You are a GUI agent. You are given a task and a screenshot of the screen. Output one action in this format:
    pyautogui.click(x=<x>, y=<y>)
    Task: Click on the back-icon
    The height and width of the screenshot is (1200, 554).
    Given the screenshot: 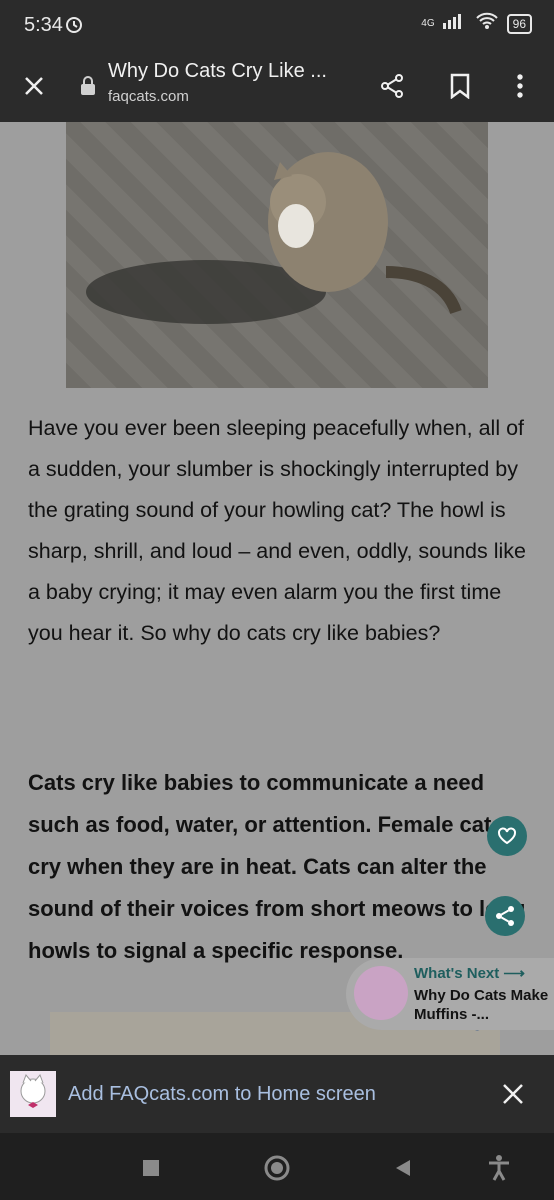 What is the action you would take?
    pyautogui.click(x=403, y=1168)
    